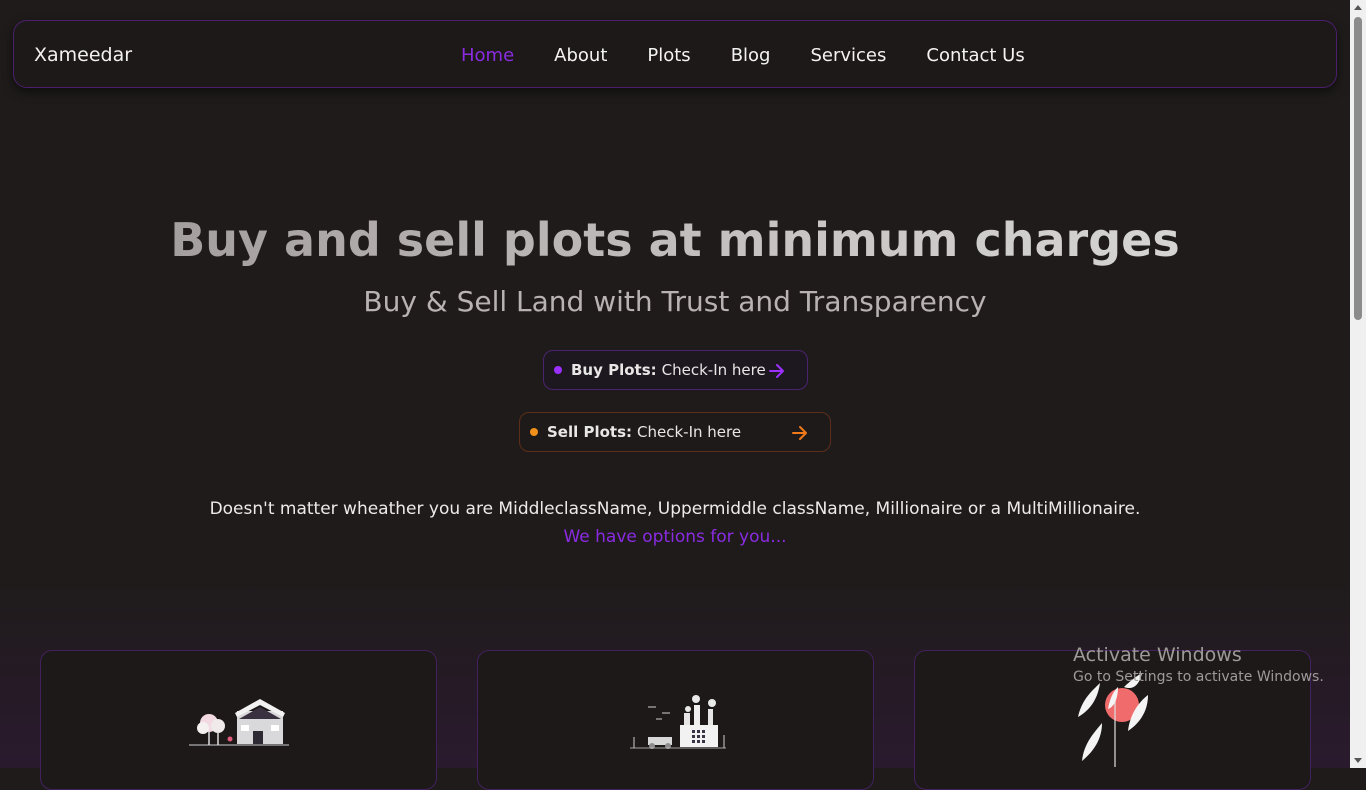 This screenshot has height=790, width=1366. What do you see at coordinates (713, 370) in the screenshot?
I see `buy-plots-text: Check-In here` at bounding box center [713, 370].